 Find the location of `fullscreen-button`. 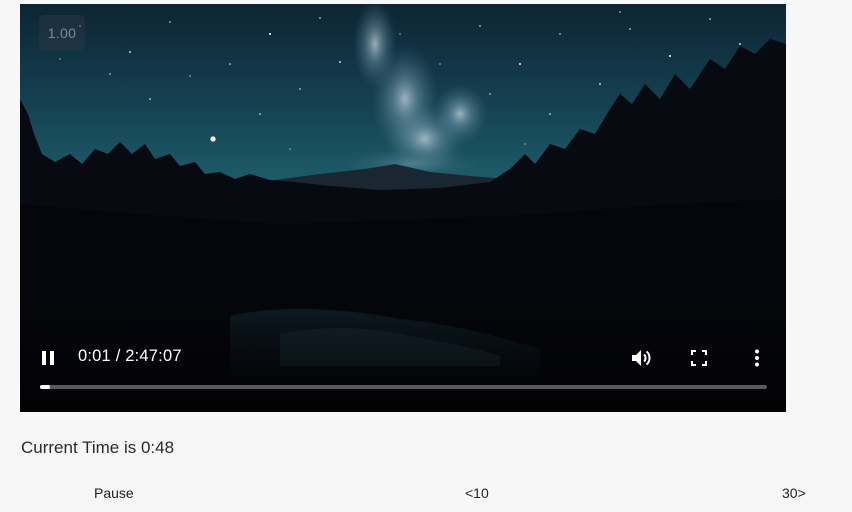

fullscreen-button is located at coordinates (699, 358).